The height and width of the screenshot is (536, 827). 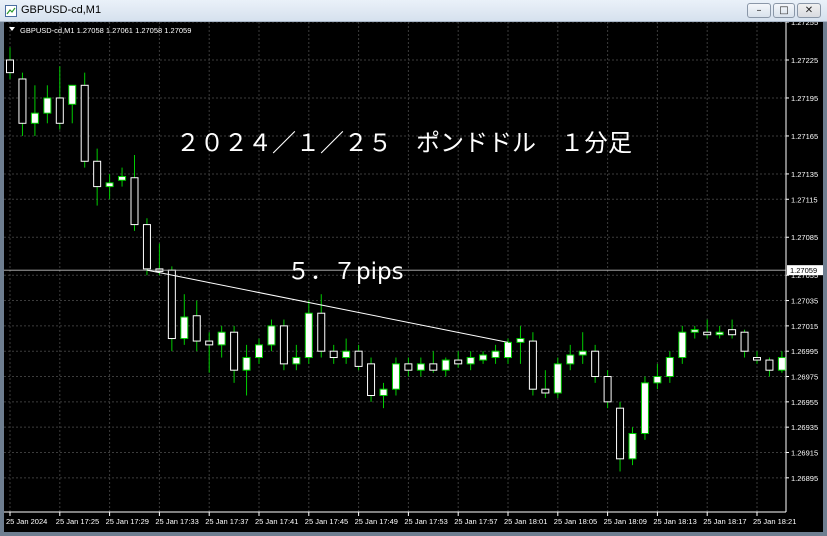 What do you see at coordinates (26, 521) in the screenshot?
I see `time-tick-label: 25 Jan 2024` at bounding box center [26, 521].